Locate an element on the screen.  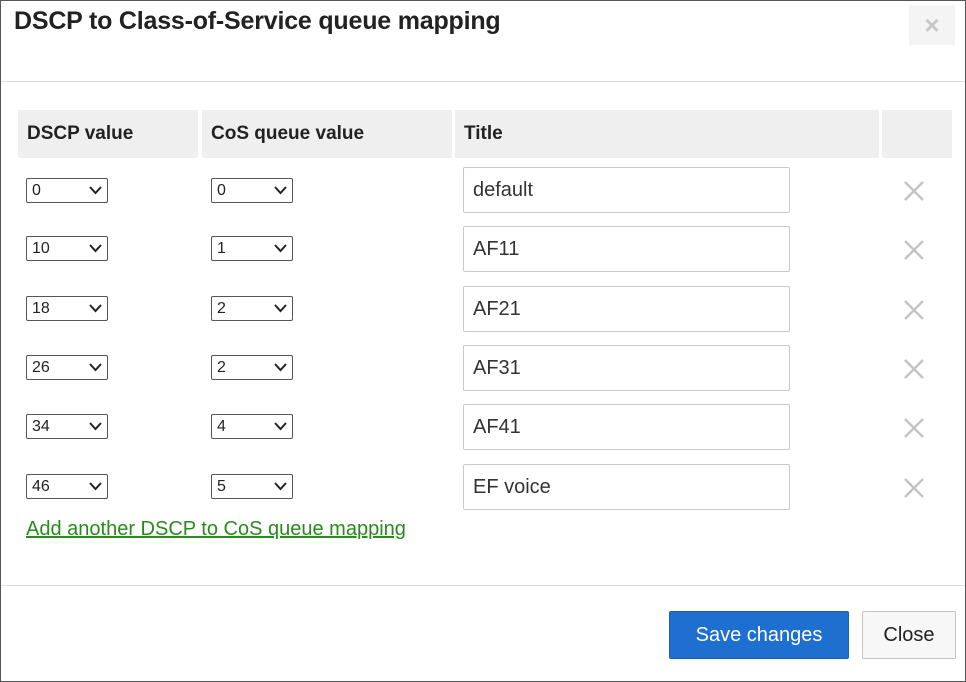
dscp-value-selected: 0 is located at coordinates (36, 190).